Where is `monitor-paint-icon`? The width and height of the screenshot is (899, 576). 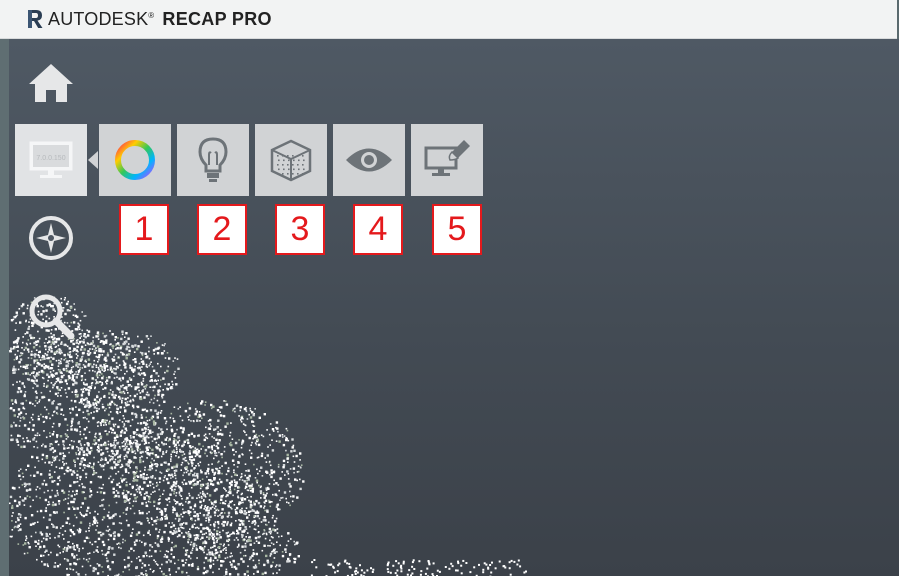
monitor-paint-icon is located at coordinates (447, 158).